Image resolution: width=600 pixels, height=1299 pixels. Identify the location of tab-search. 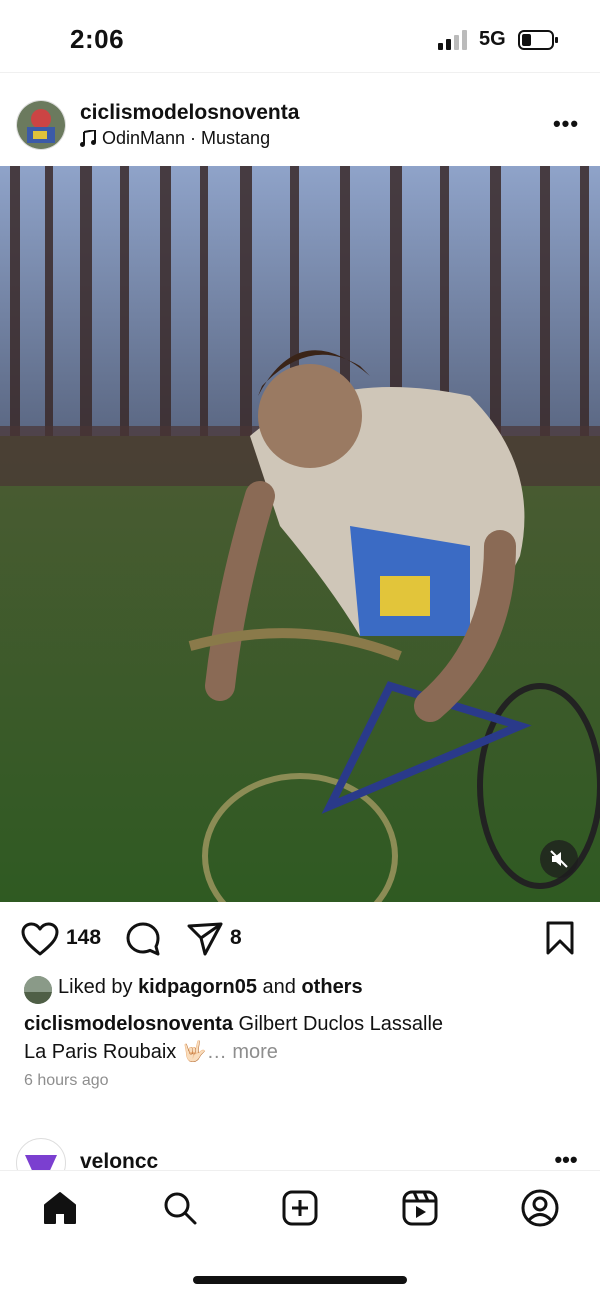
(180, 1208).